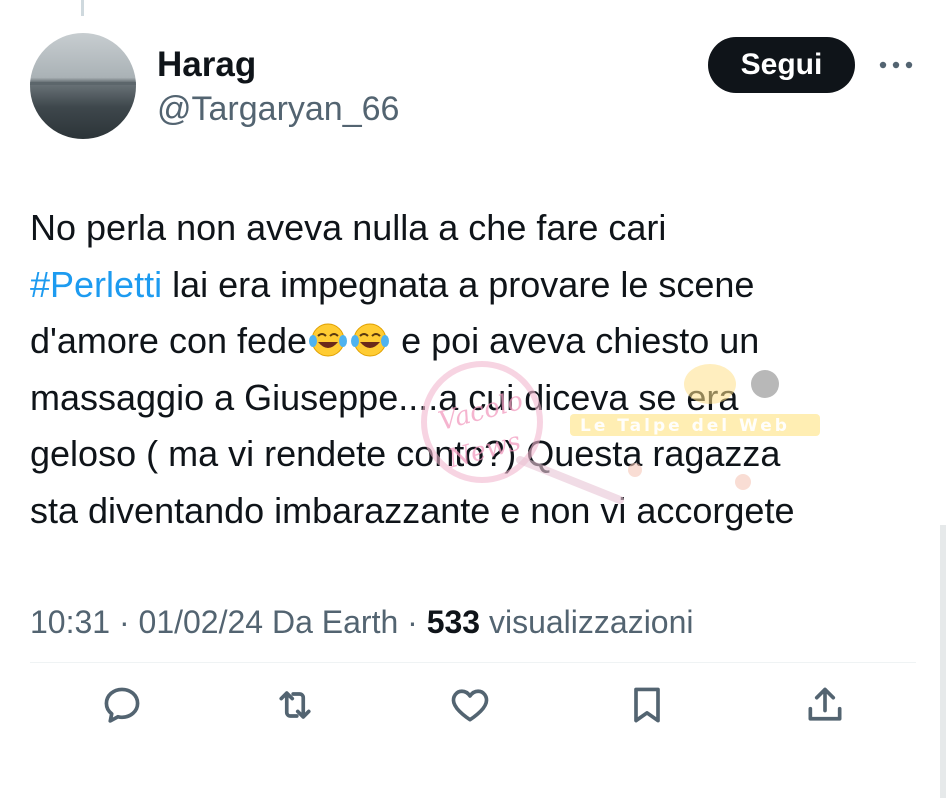  Describe the element at coordinates (278, 109) in the screenshot. I see `author-handle: @Targaryan_66` at that location.